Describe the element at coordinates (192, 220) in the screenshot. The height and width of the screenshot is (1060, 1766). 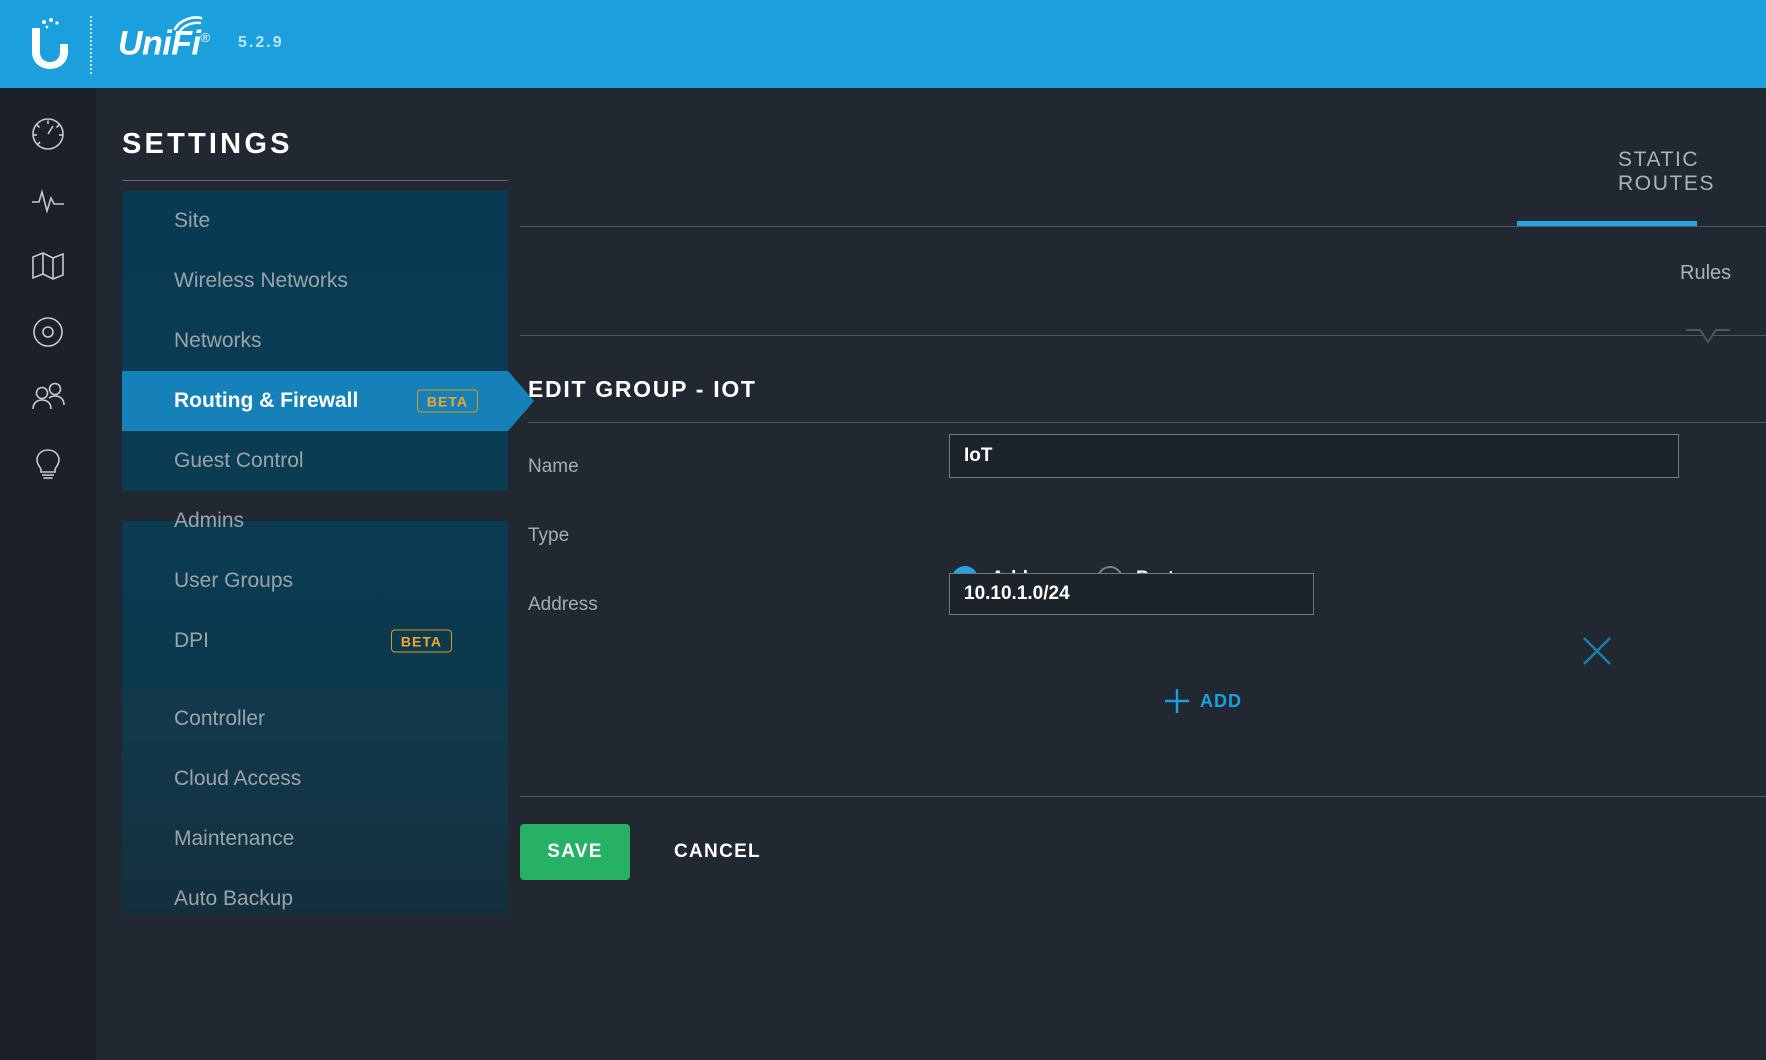
I see `sidebar-item-label: Site` at that location.